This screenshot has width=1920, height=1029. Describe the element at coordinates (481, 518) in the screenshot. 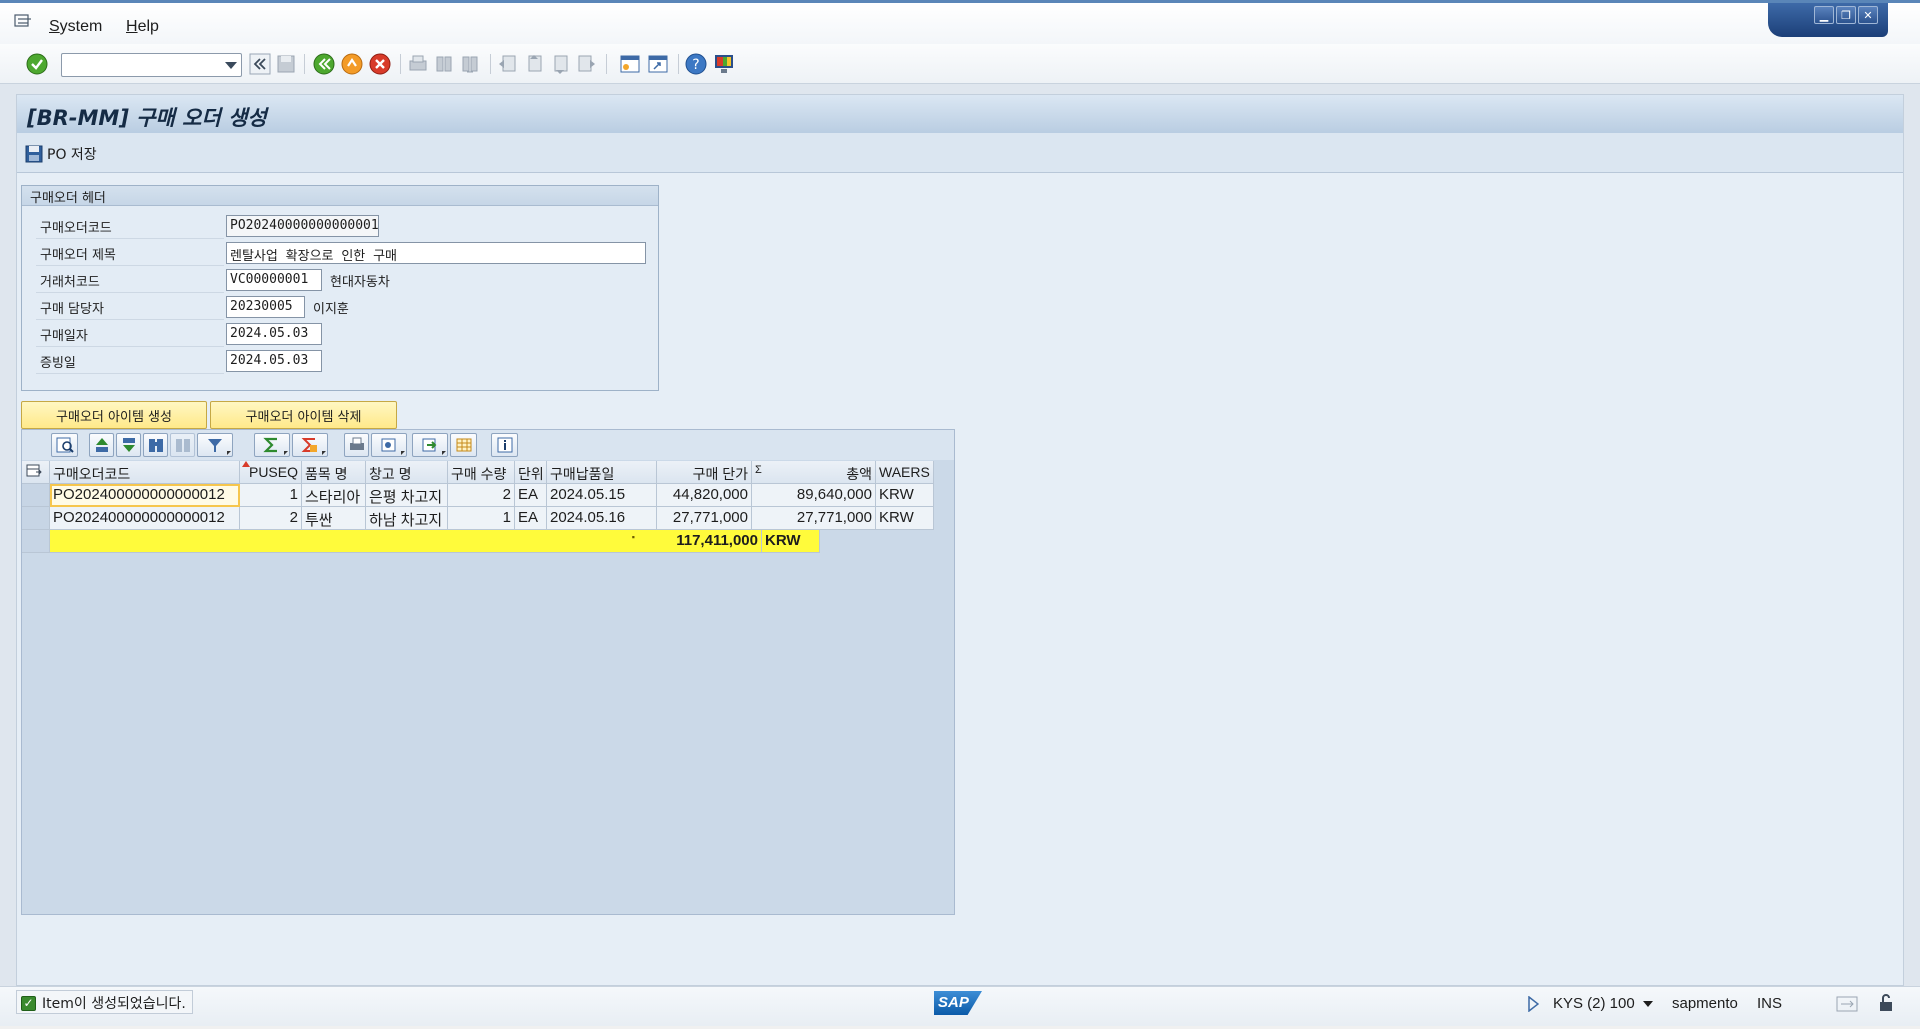

I see `cell-quantity: 1` at that location.